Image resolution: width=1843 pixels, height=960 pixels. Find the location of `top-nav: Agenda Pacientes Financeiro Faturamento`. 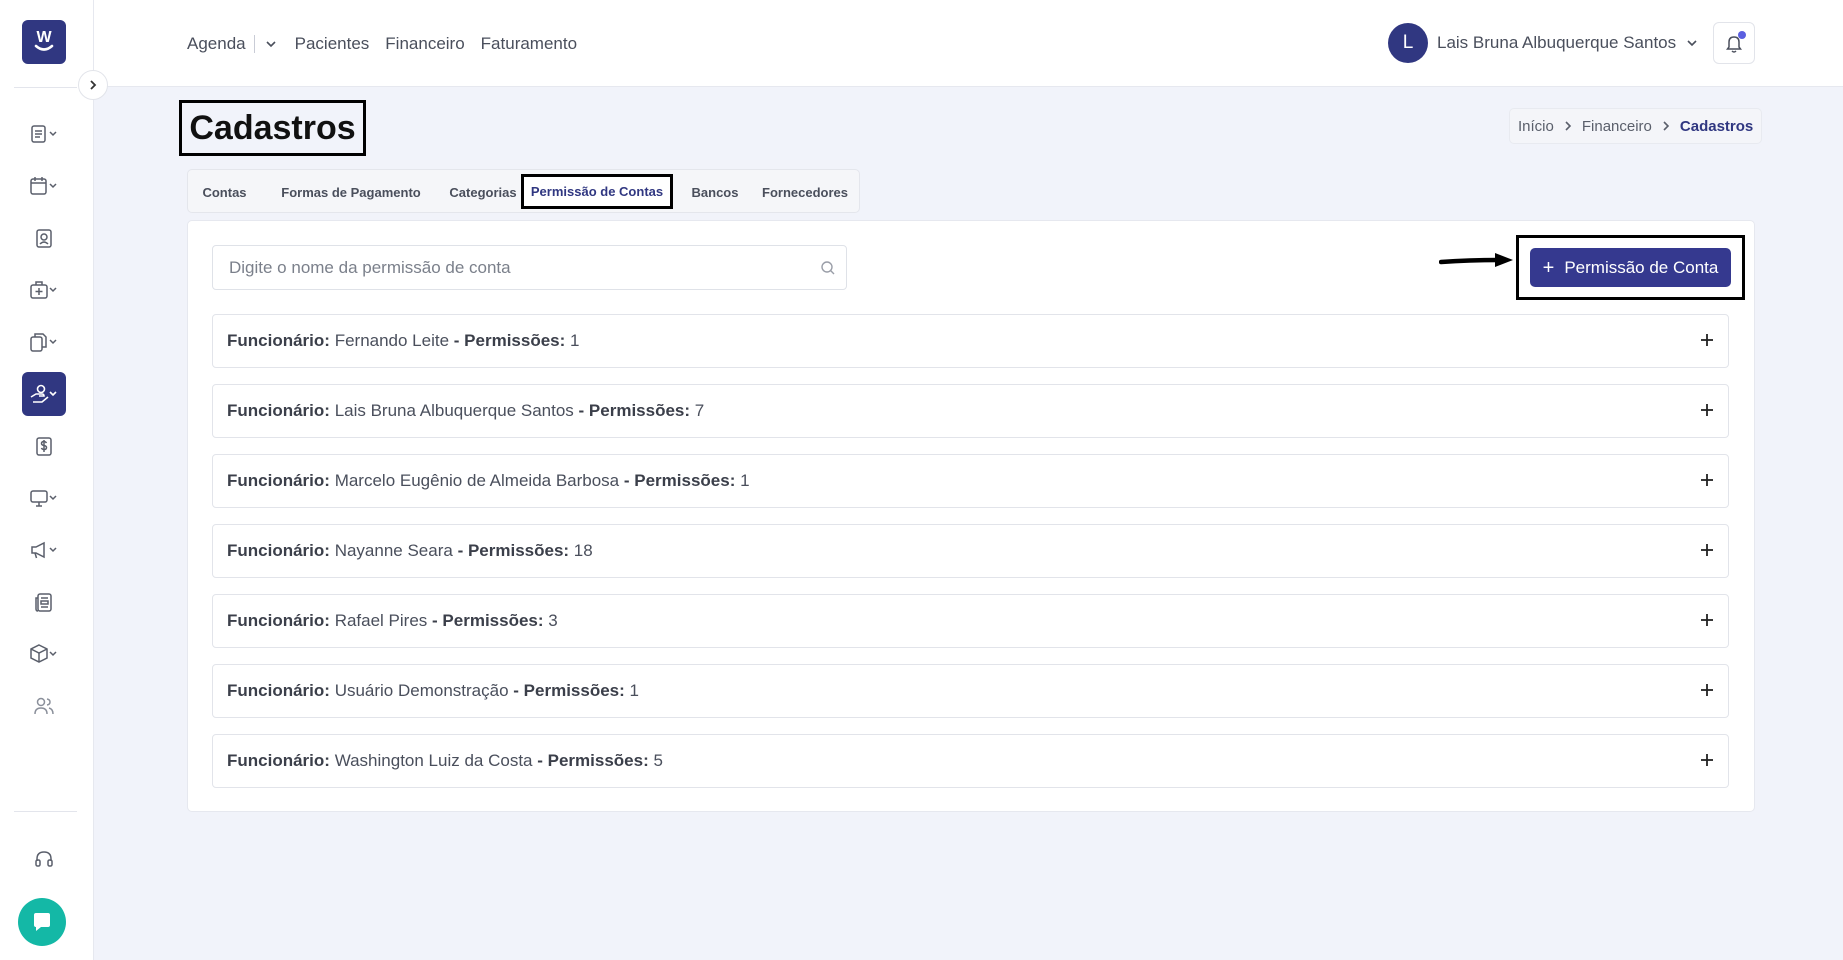

top-nav: Agenda Pacientes Financeiro Faturamento is located at coordinates (390, 43).